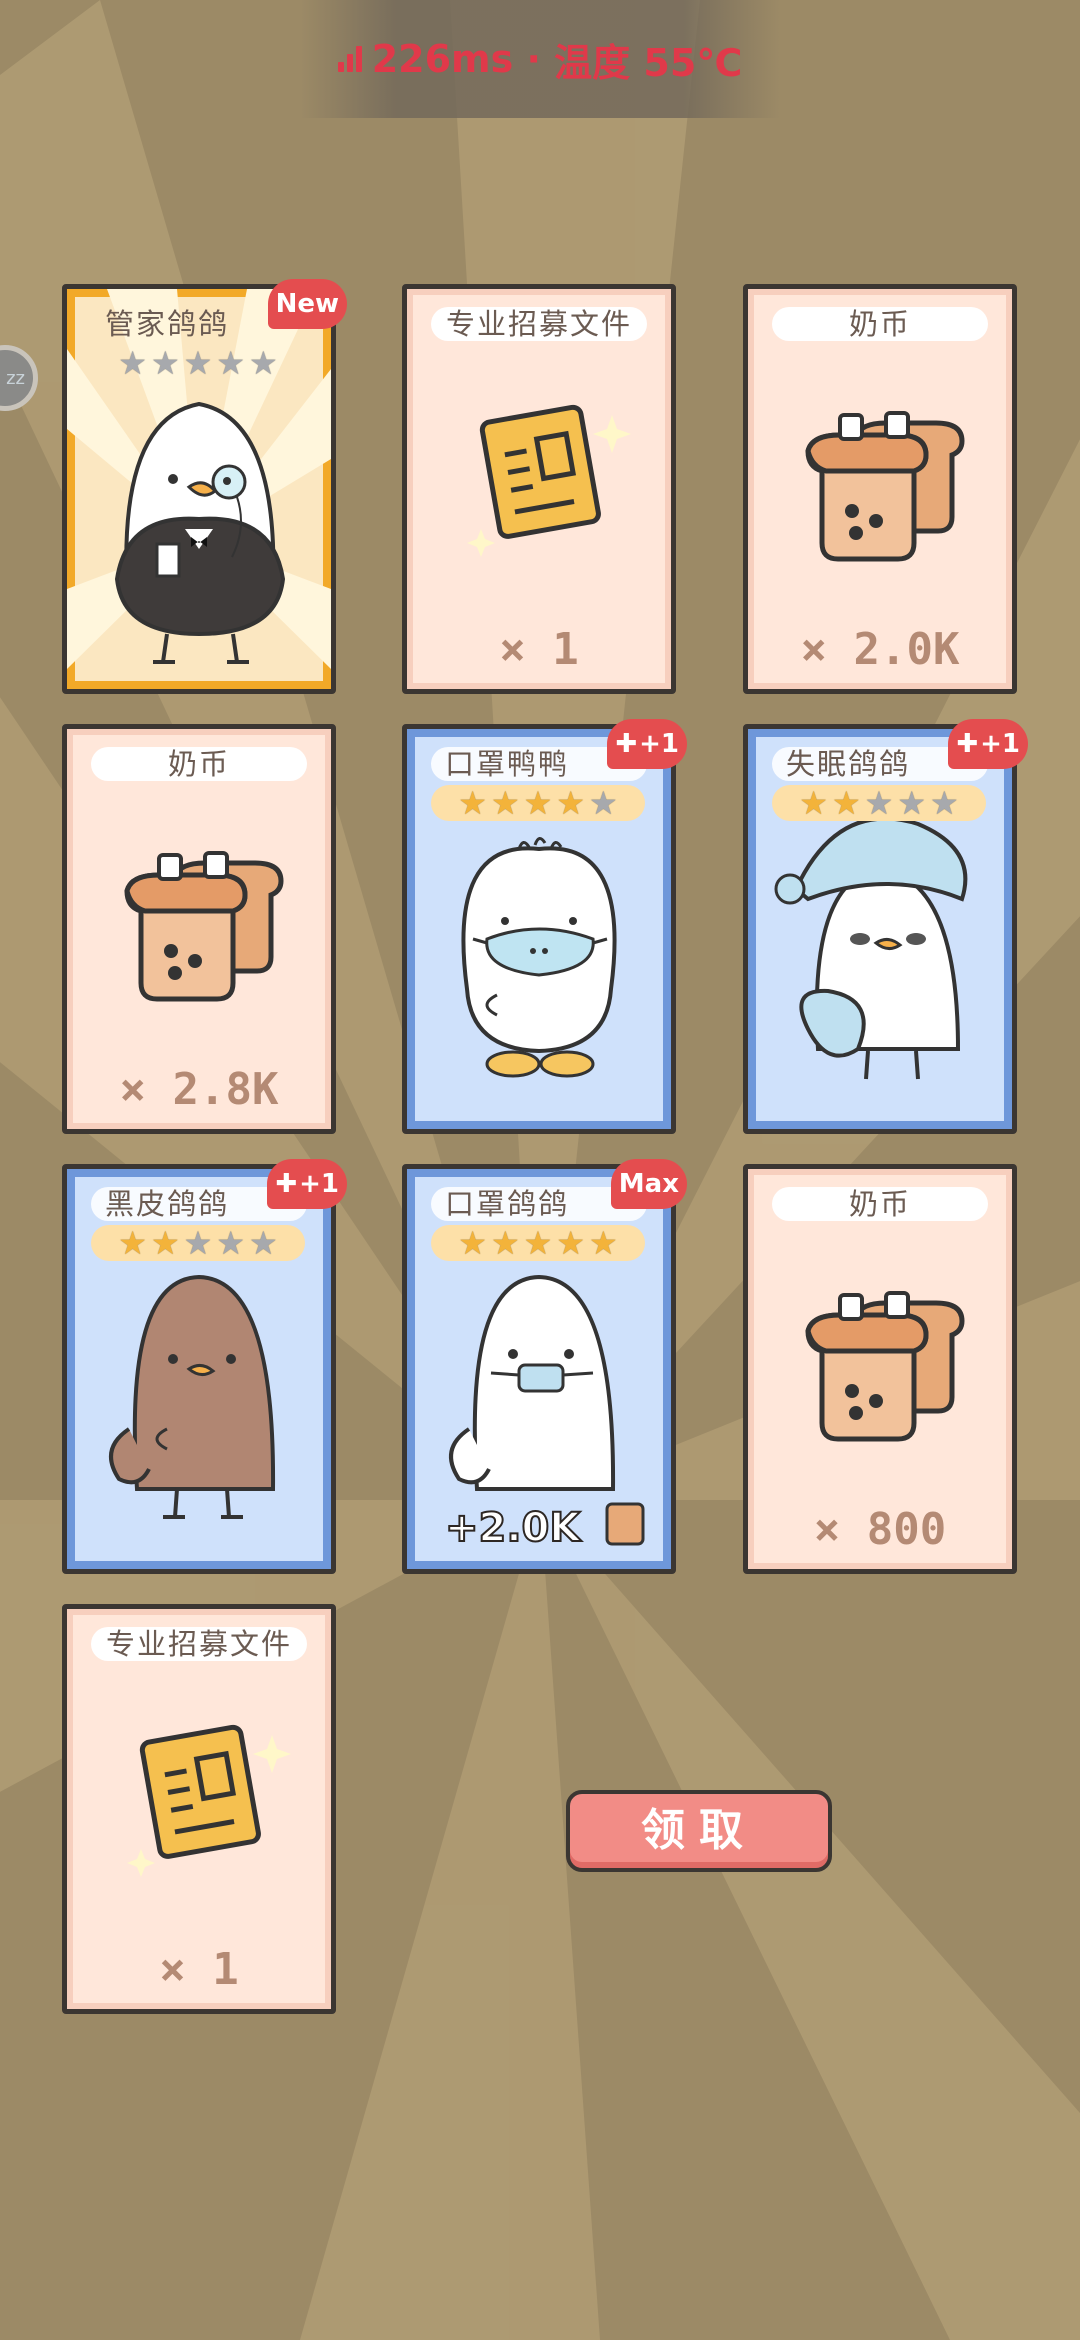 The height and width of the screenshot is (2340, 1080). What do you see at coordinates (880, 1529) in the screenshot?
I see `item-quantity: × 800` at bounding box center [880, 1529].